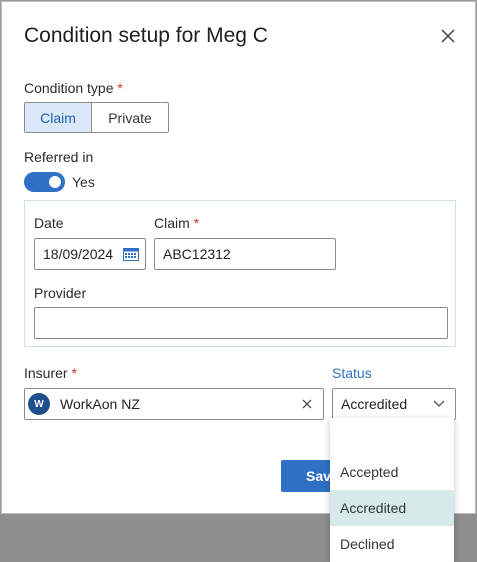  I want to click on condition-type-segmented: Claim Private, so click(96, 117).